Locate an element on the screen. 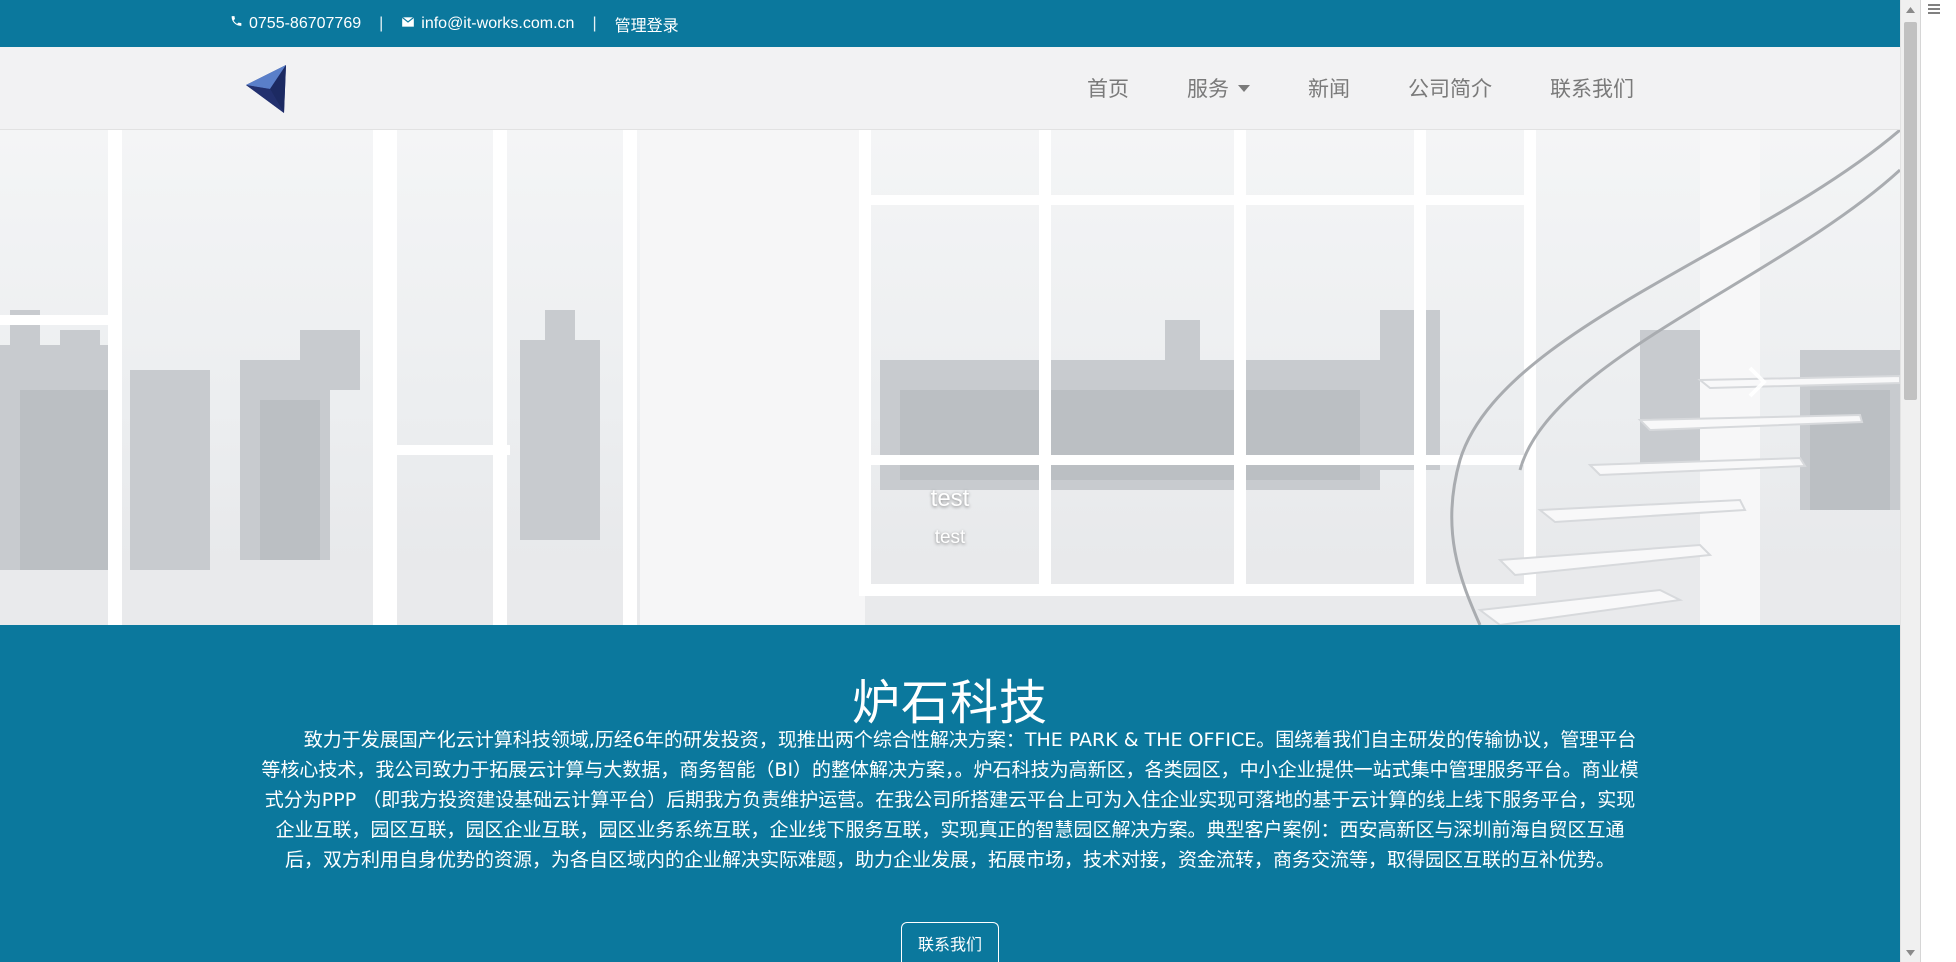  nav-item-contact: 联系我们 is located at coordinates (1577, 88).